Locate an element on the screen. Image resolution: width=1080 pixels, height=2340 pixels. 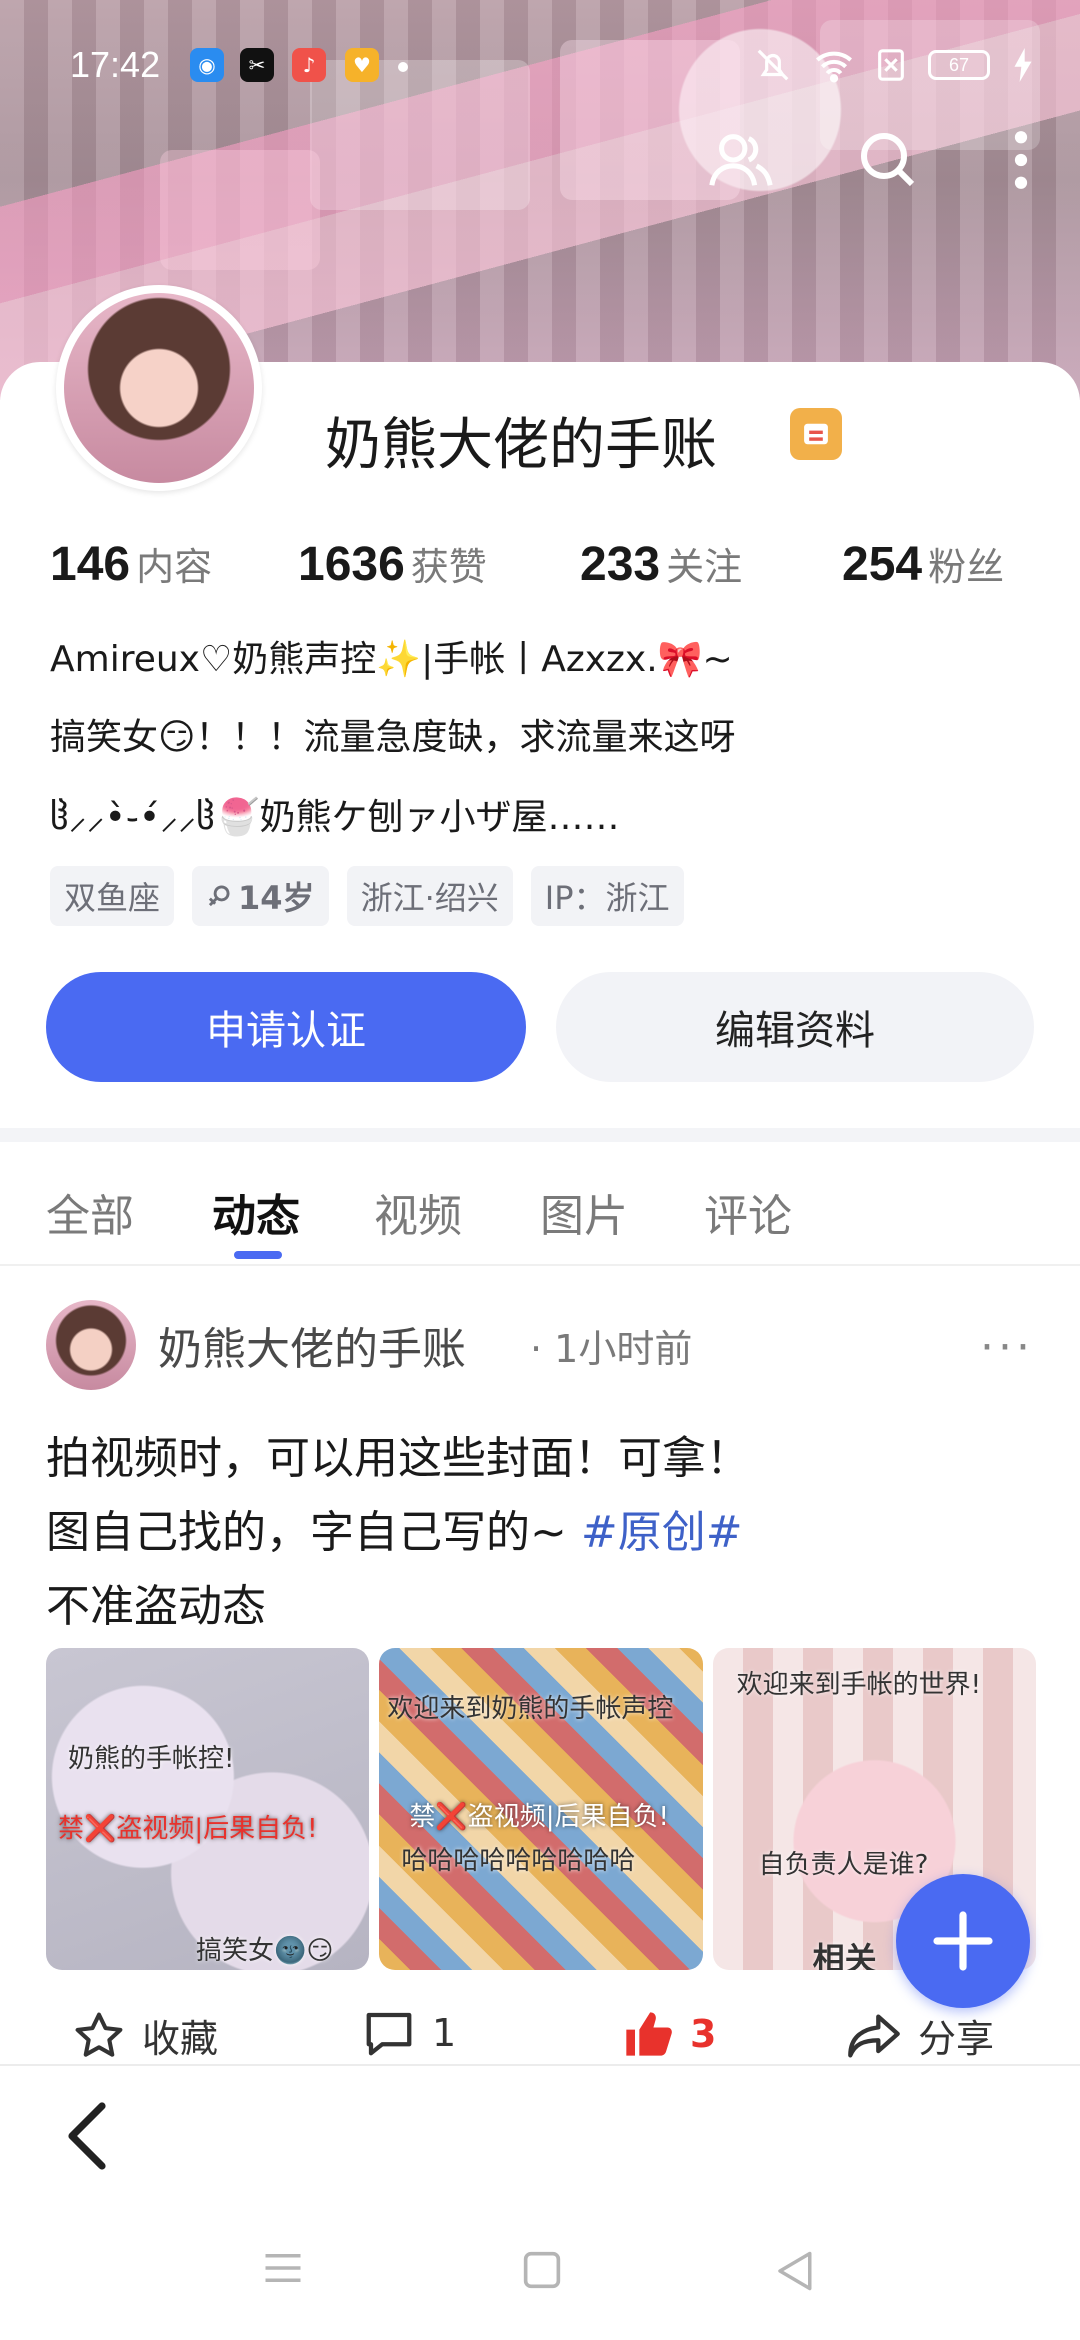
like-button: 3 is located at coordinates (669, 2034).